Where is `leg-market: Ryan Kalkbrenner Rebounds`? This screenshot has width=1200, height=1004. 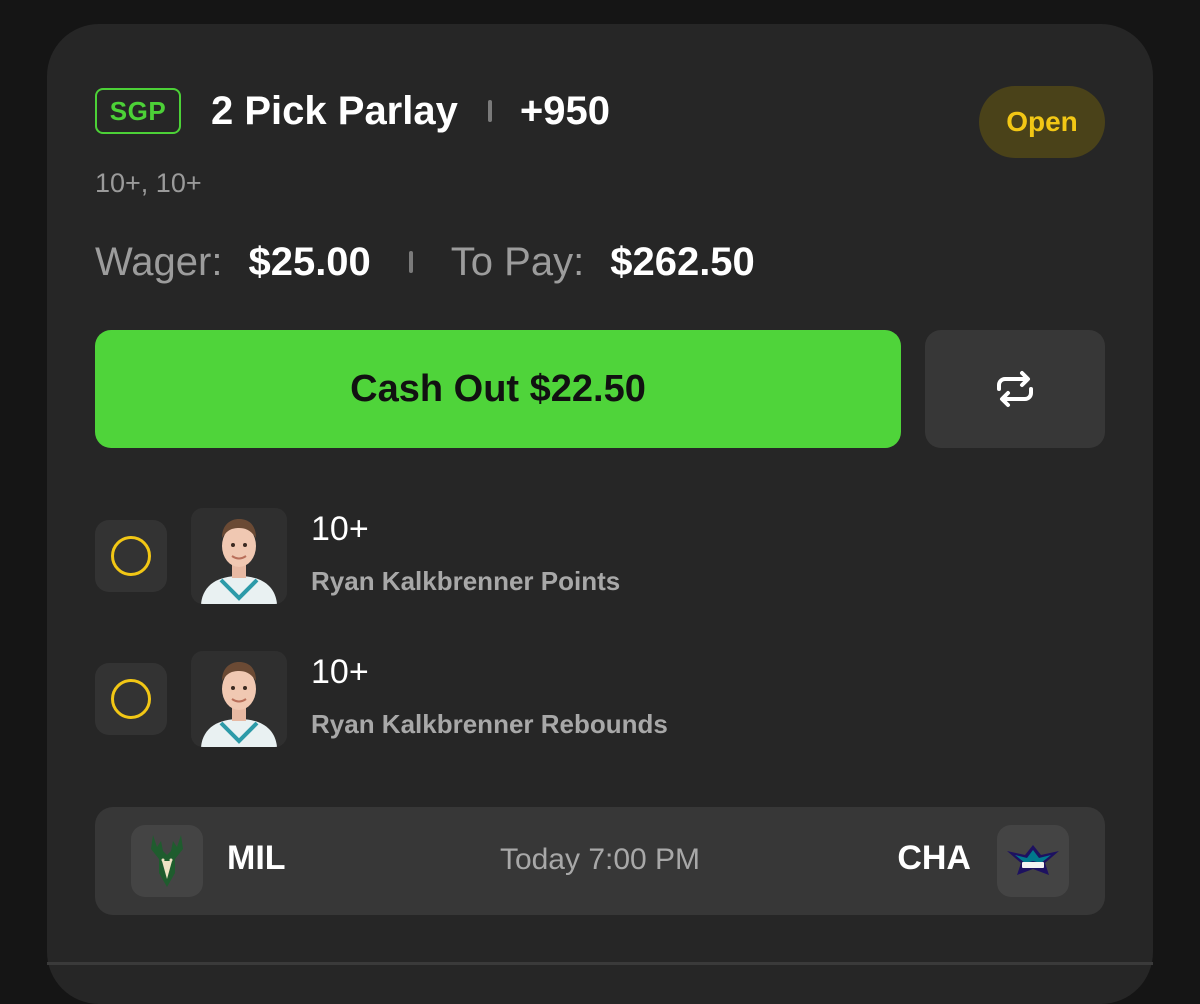 leg-market: Ryan Kalkbrenner Rebounds is located at coordinates (489, 724).